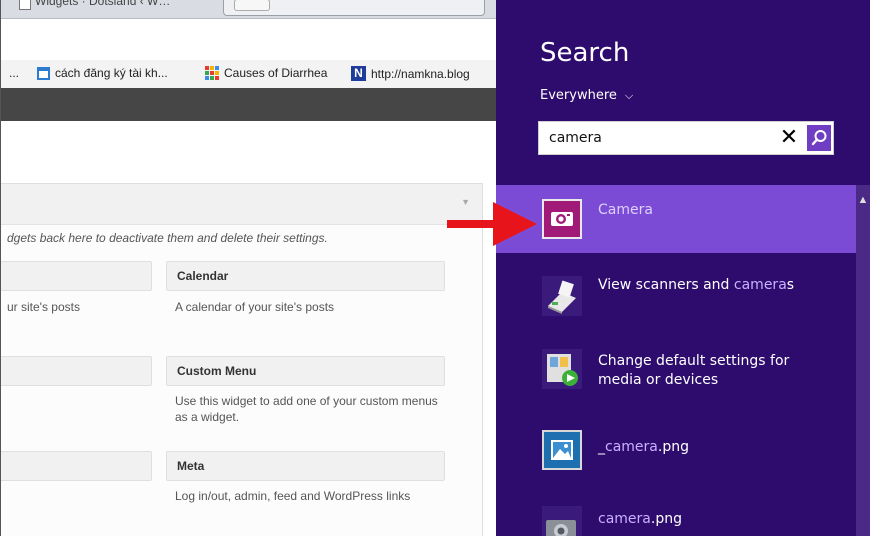  I want to click on new-tab, so click(354, 8).